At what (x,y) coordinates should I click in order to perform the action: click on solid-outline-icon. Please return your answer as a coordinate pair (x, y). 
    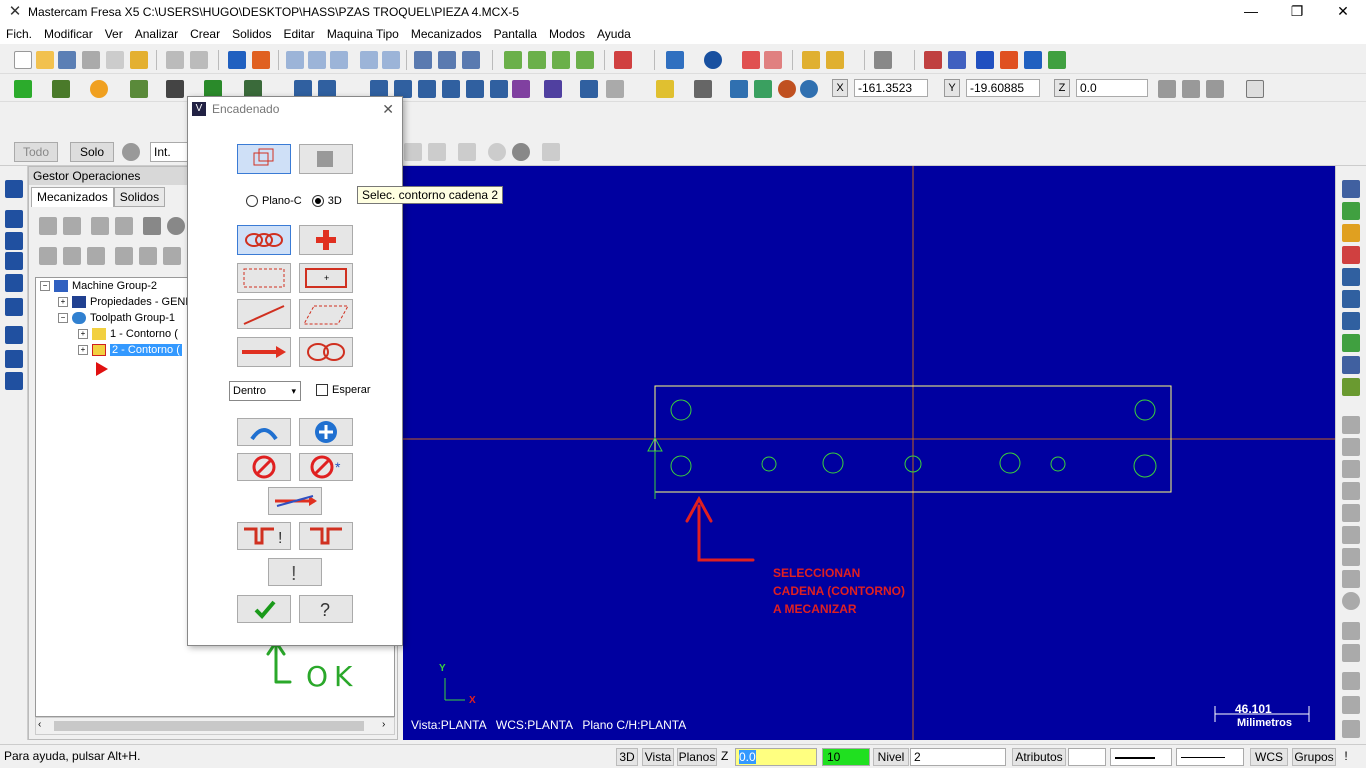
    Looking at the image, I should click on (773, 60).